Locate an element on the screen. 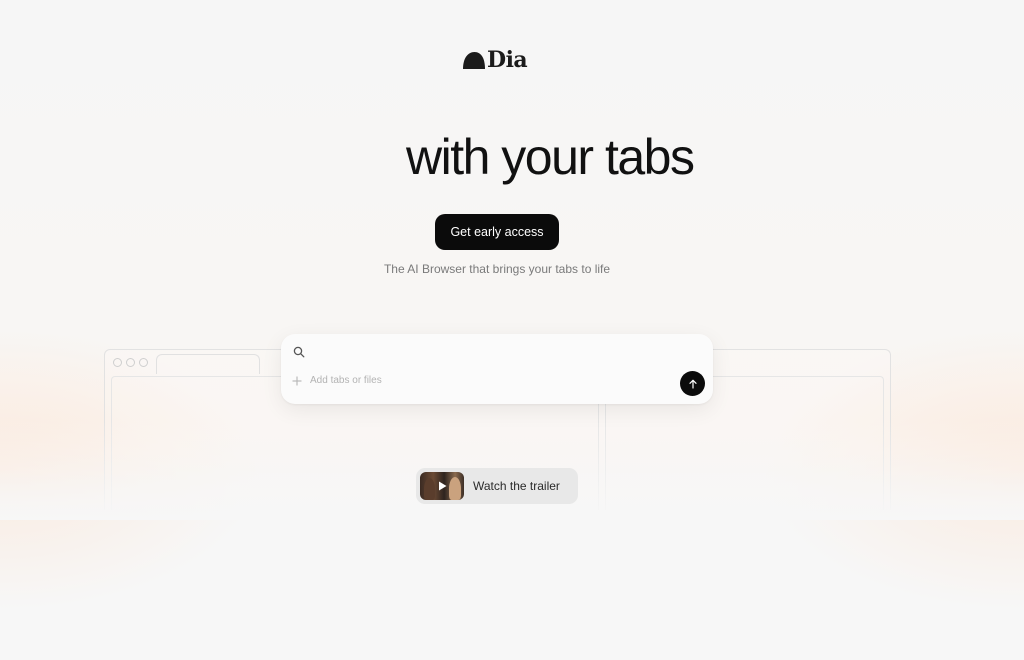 This screenshot has width=1024, height=660. play-icon is located at coordinates (443, 486).